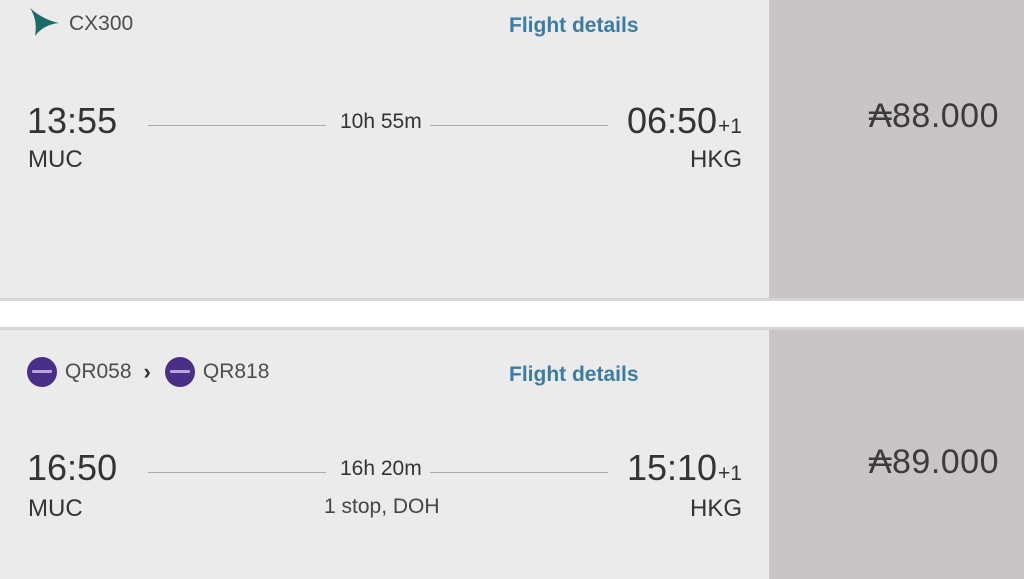 This screenshot has width=1024, height=579. Describe the element at coordinates (101, 23) in the screenshot. I see `flight-number: CX300` at that location.